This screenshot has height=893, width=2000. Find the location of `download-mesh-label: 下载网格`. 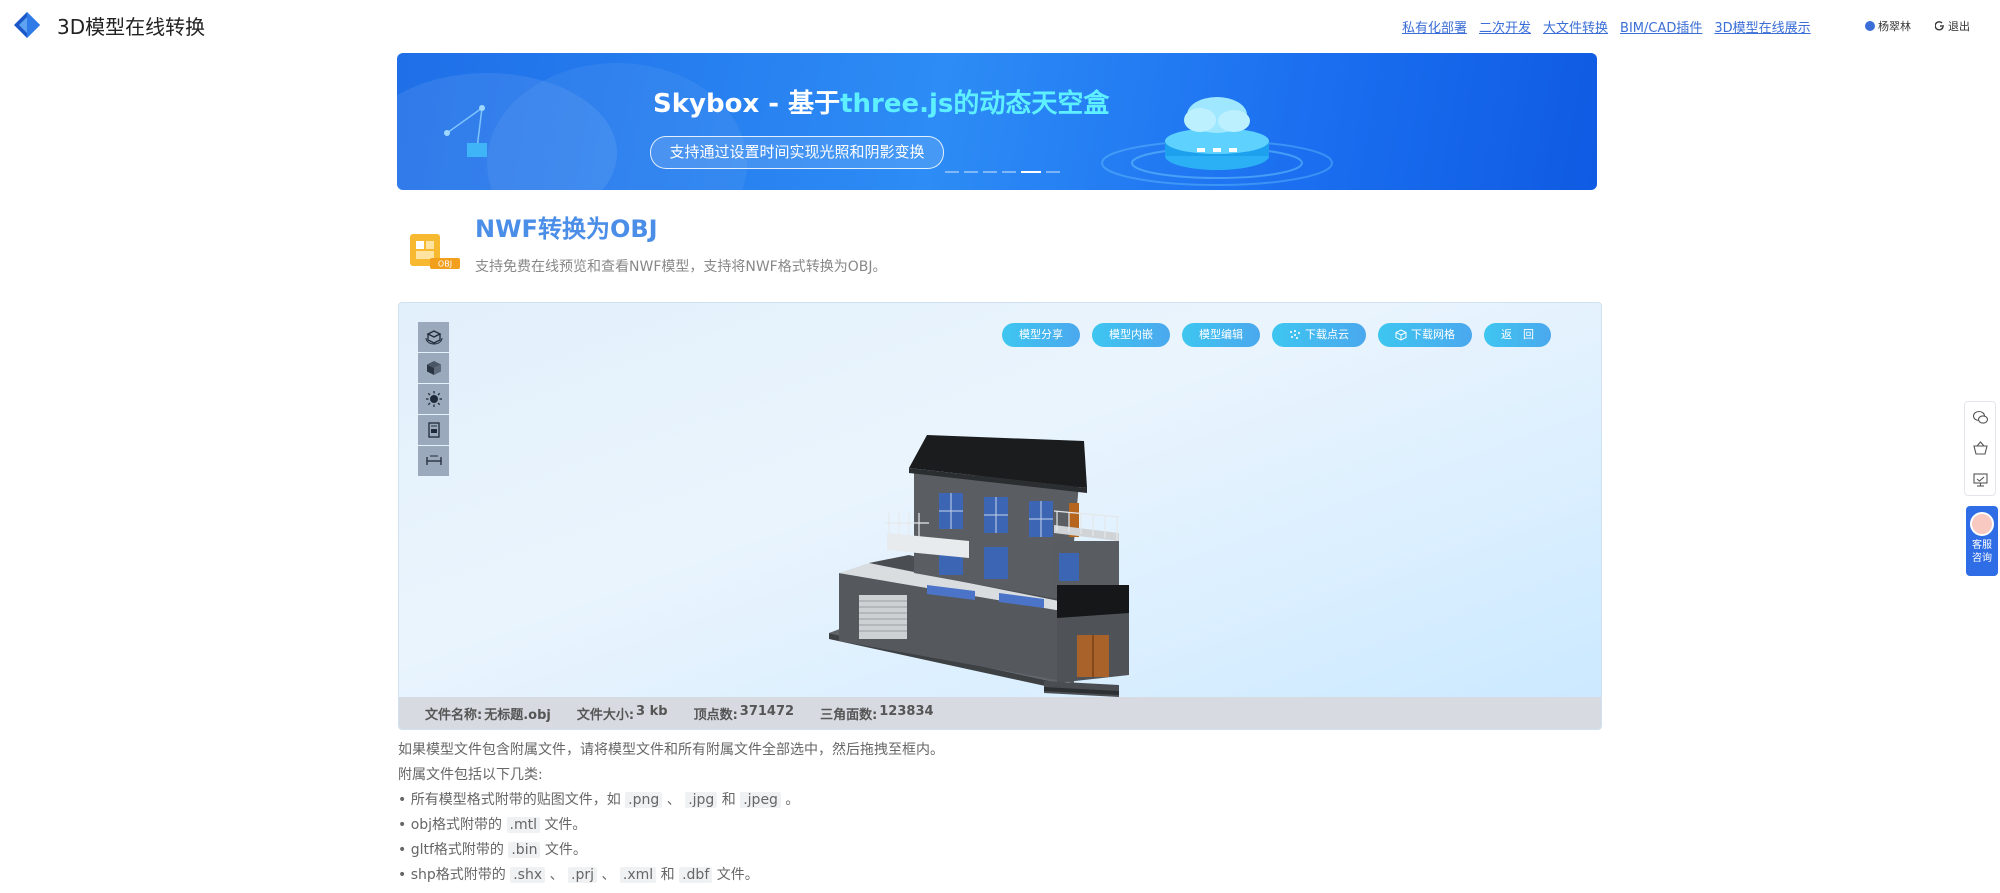

download-mesh-label: 下载网格 is located at coordinates (1433, 334).